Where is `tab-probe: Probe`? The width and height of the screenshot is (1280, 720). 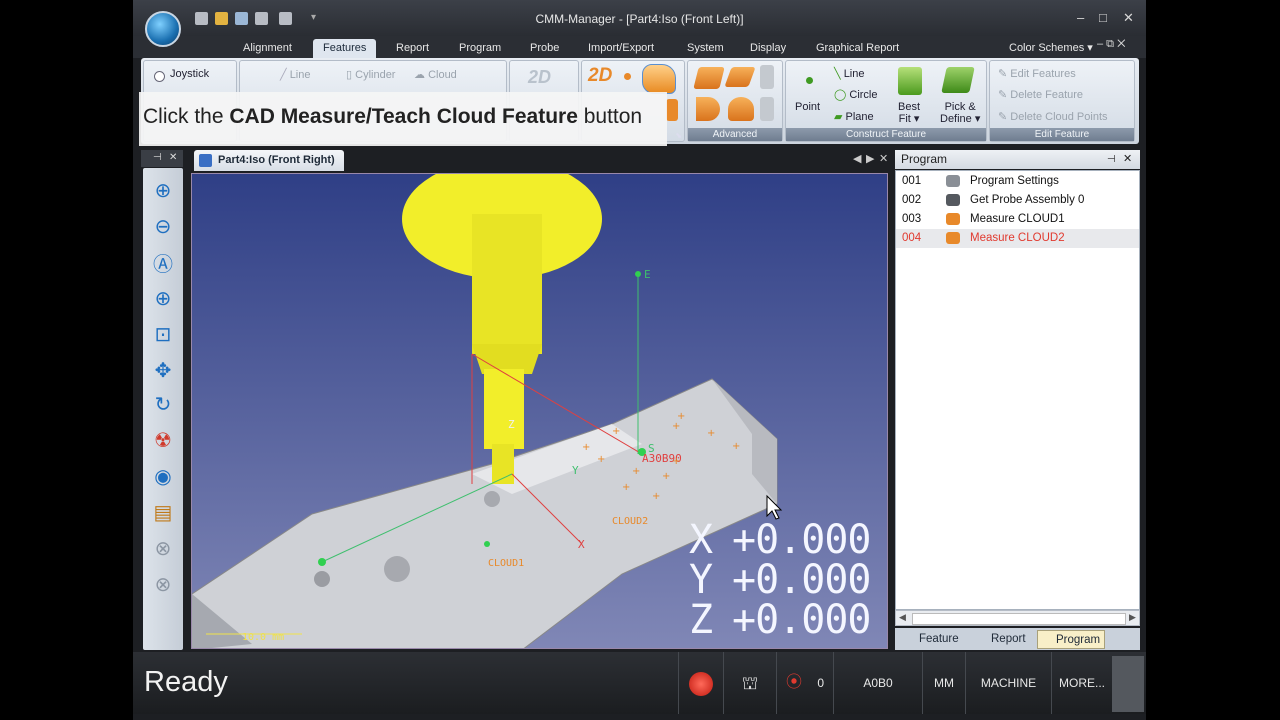
tab-probe: Probe is located at coordinates (544, 48).